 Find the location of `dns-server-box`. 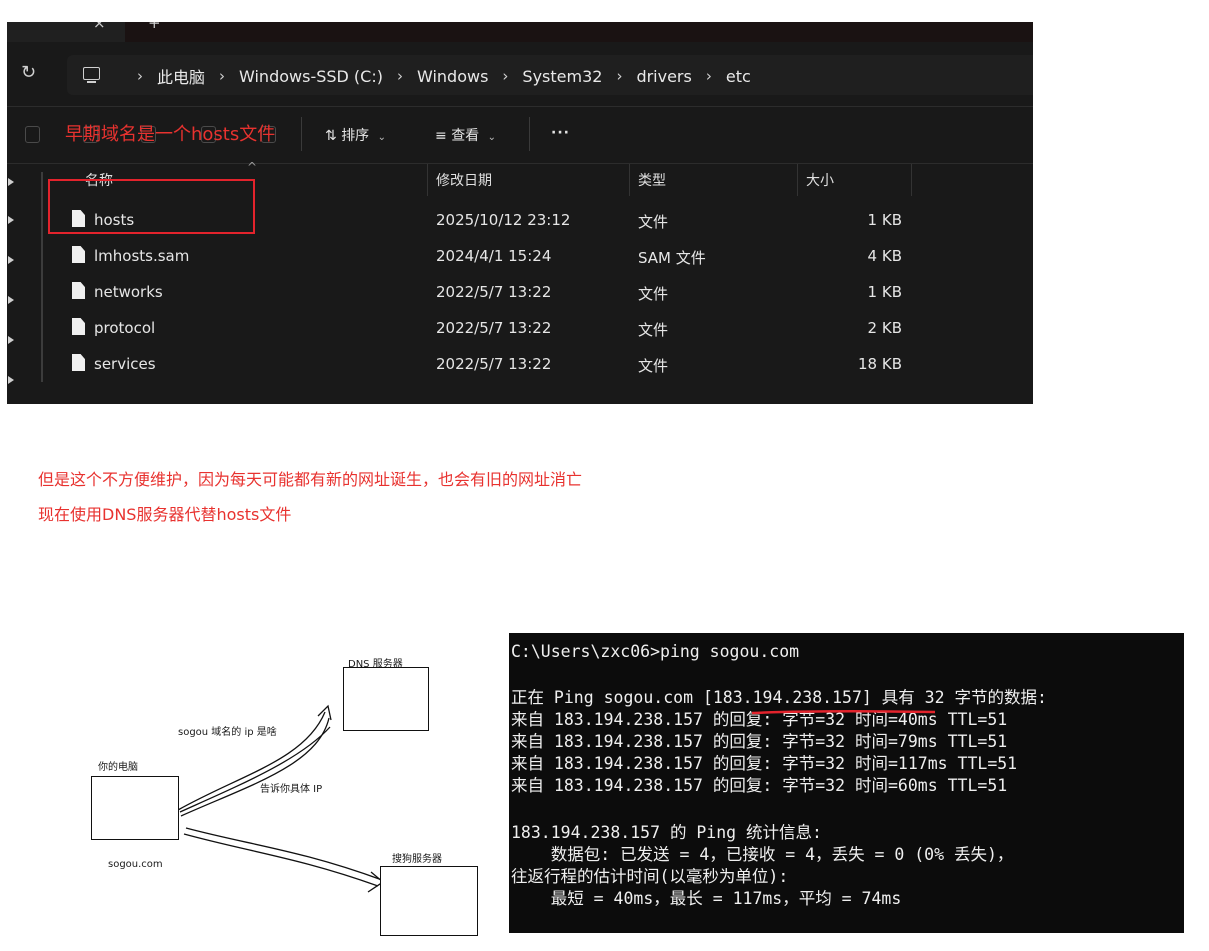

dns-server-box is located at coordinates (386, 699).